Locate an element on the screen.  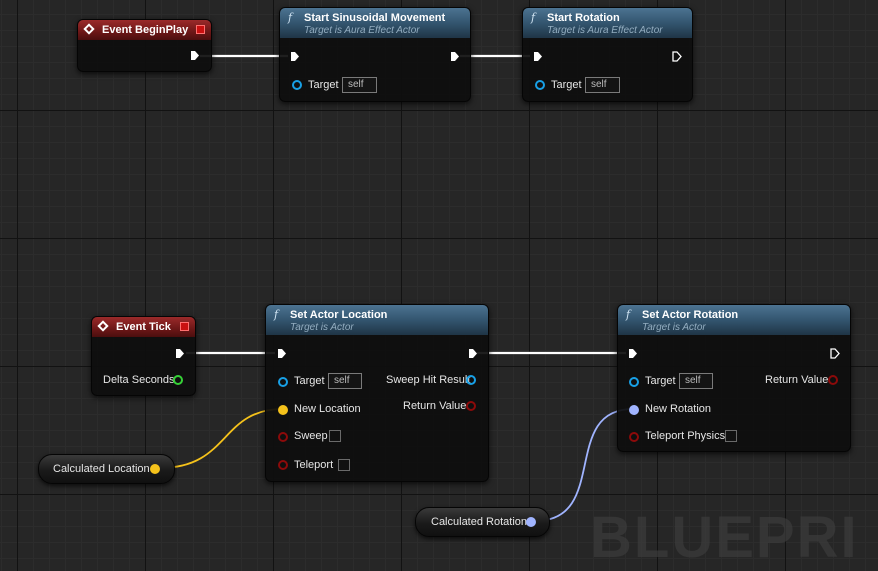
new-rotation-pin is located at coordinates (634, 410).